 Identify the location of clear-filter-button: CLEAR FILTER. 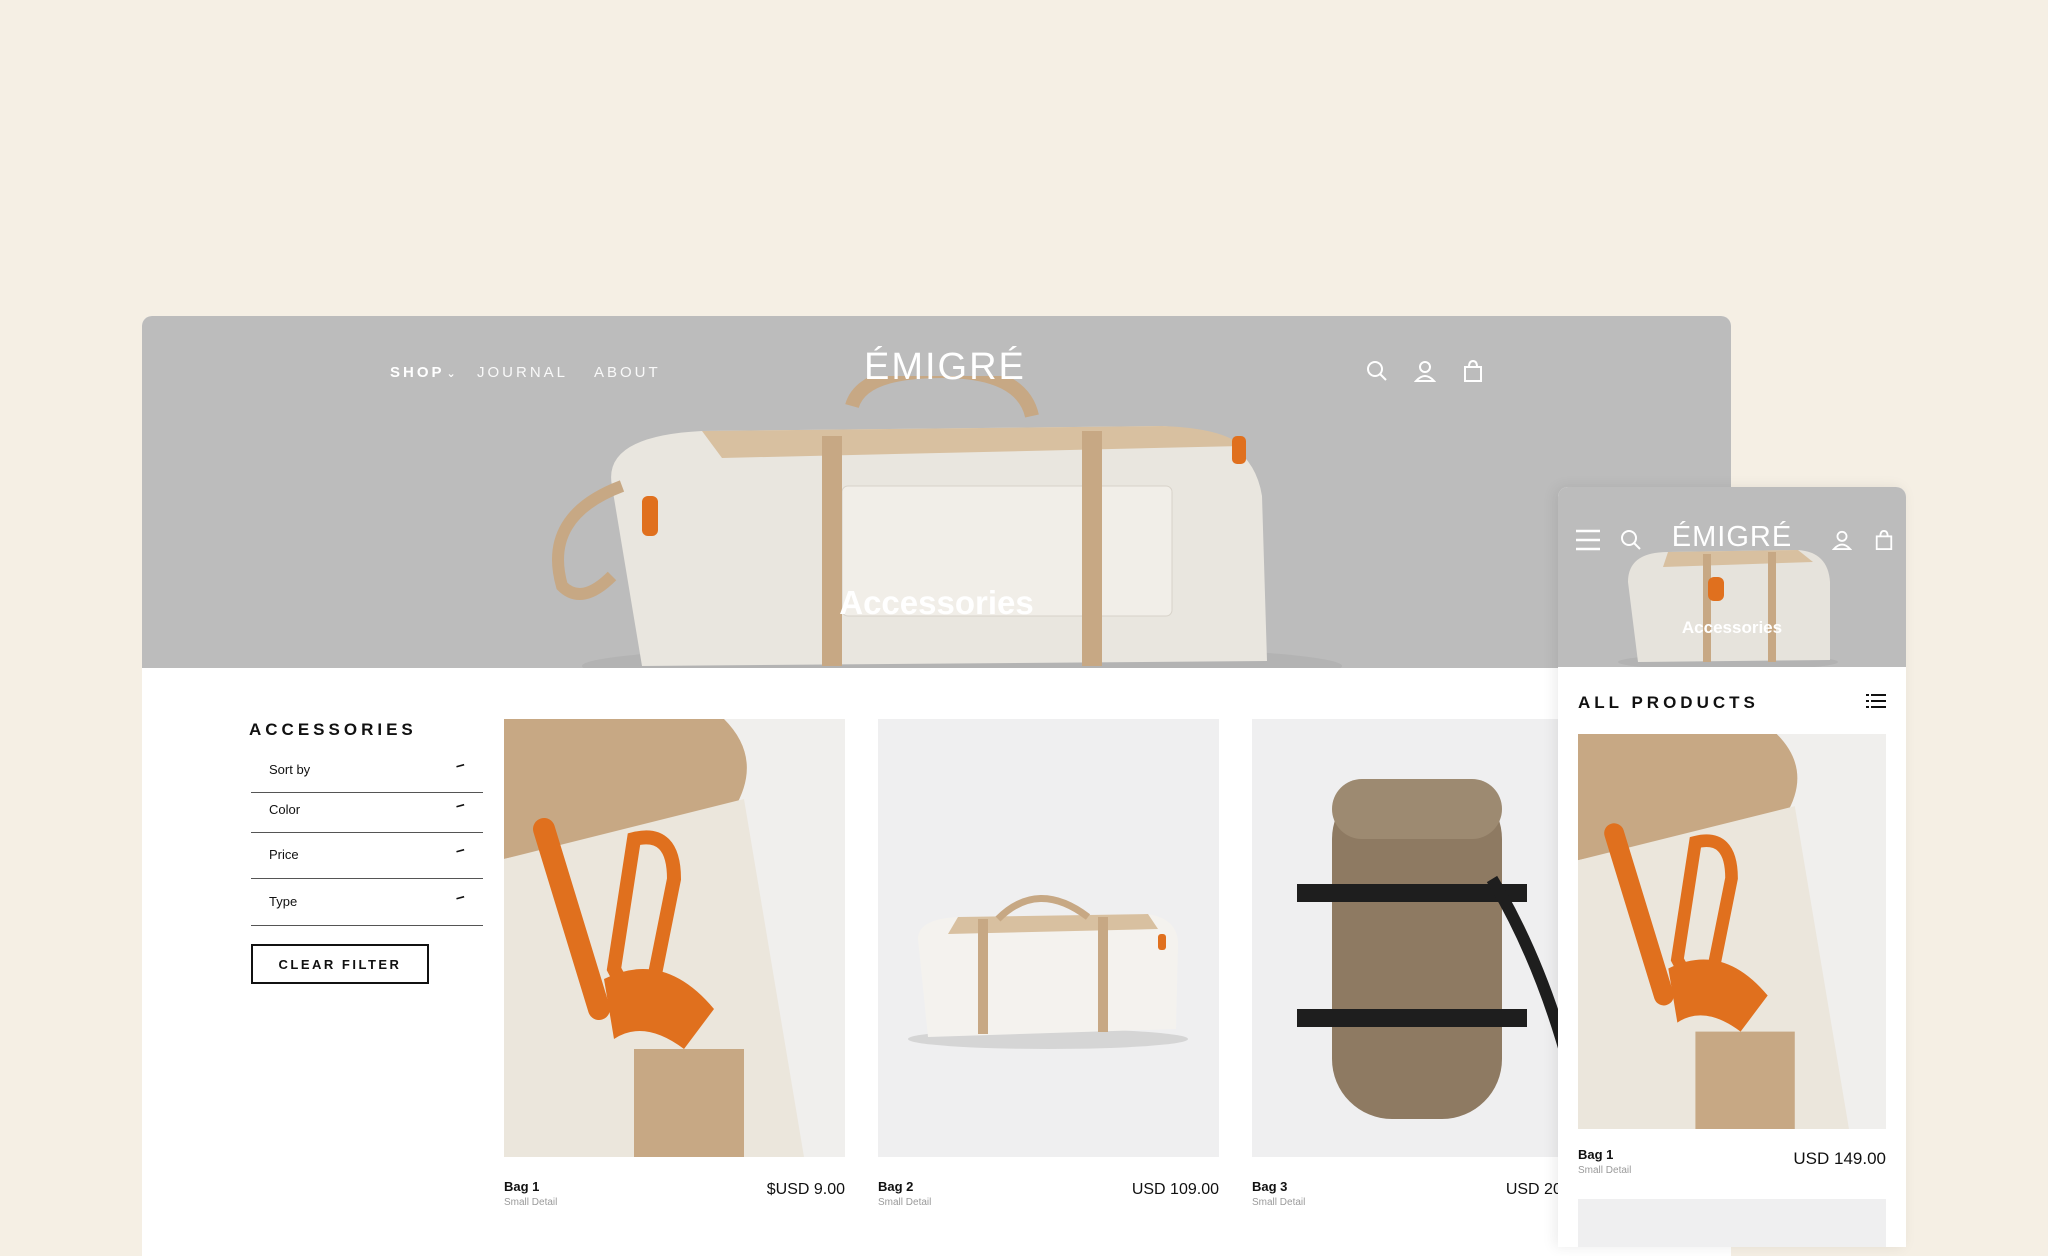
(340, 964).